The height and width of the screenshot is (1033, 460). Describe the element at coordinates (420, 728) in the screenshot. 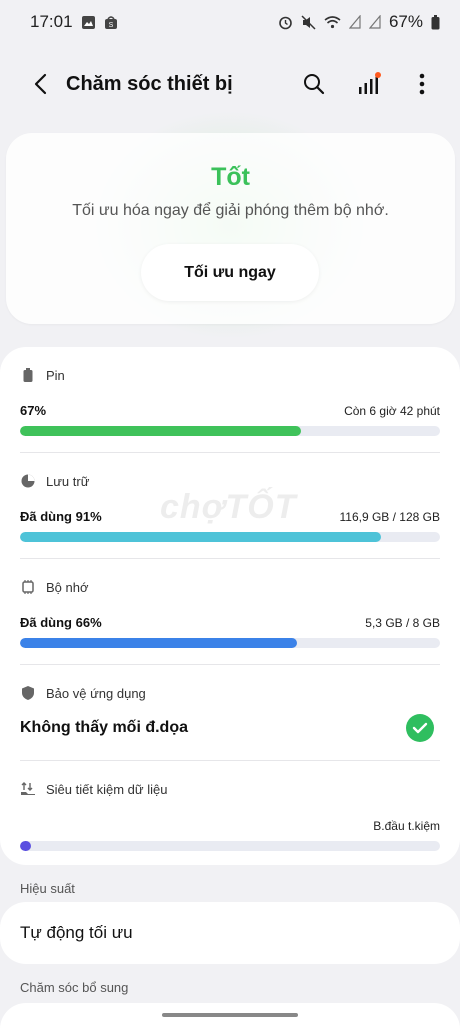

I see `check-icon` at that location.